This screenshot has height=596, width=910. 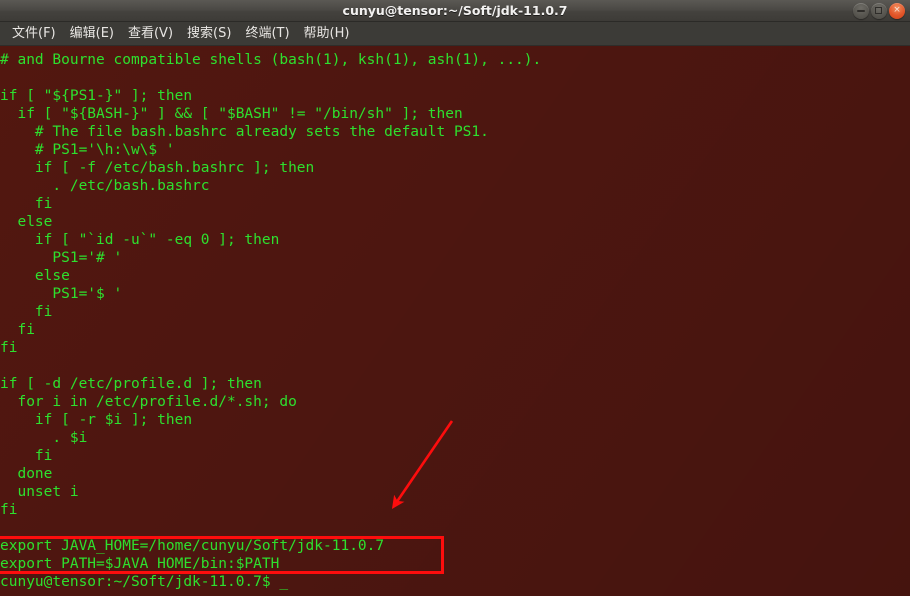 I want to click on minimize-icon, so click(x=861, y=11).